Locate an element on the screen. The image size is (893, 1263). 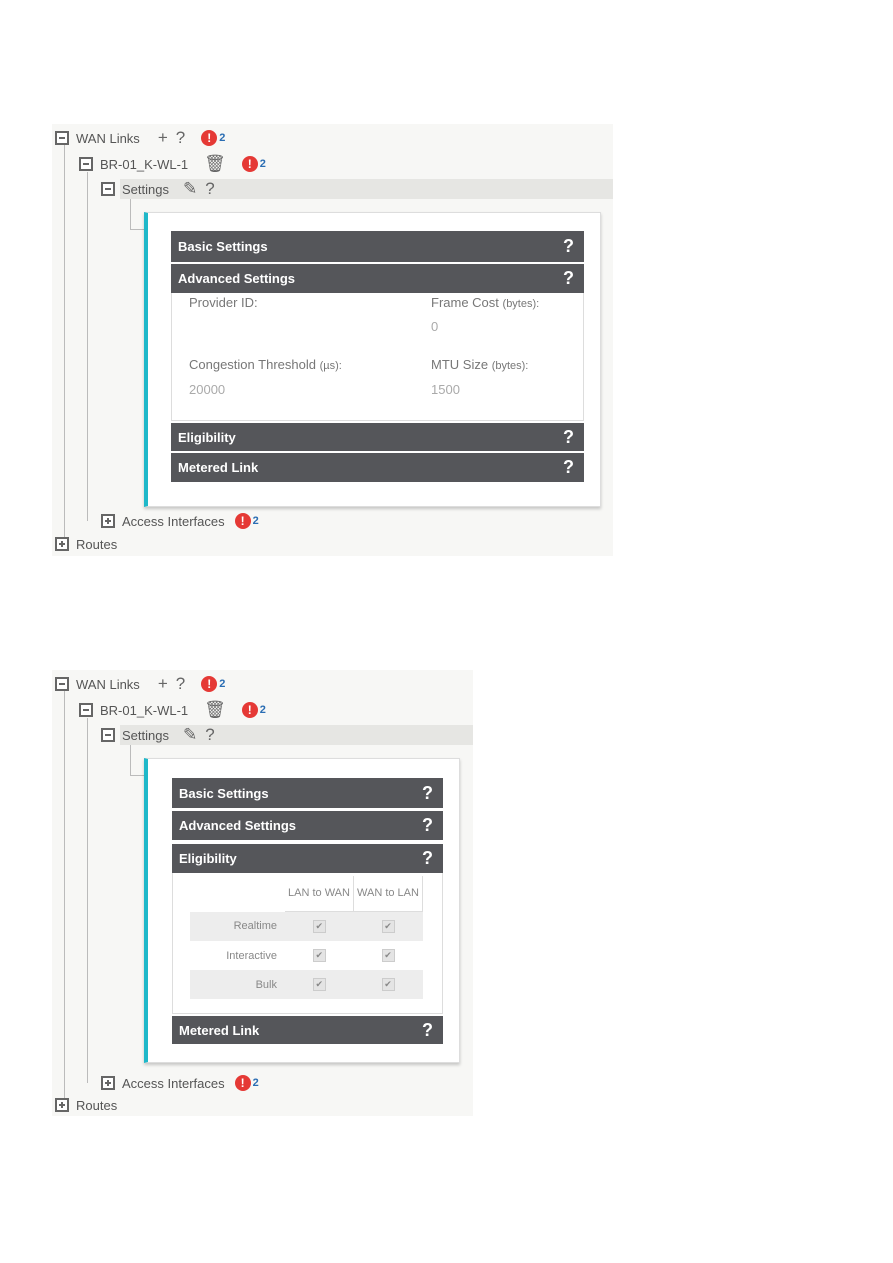
frame-cost-field: 0 is located at coordinates (434, 326).